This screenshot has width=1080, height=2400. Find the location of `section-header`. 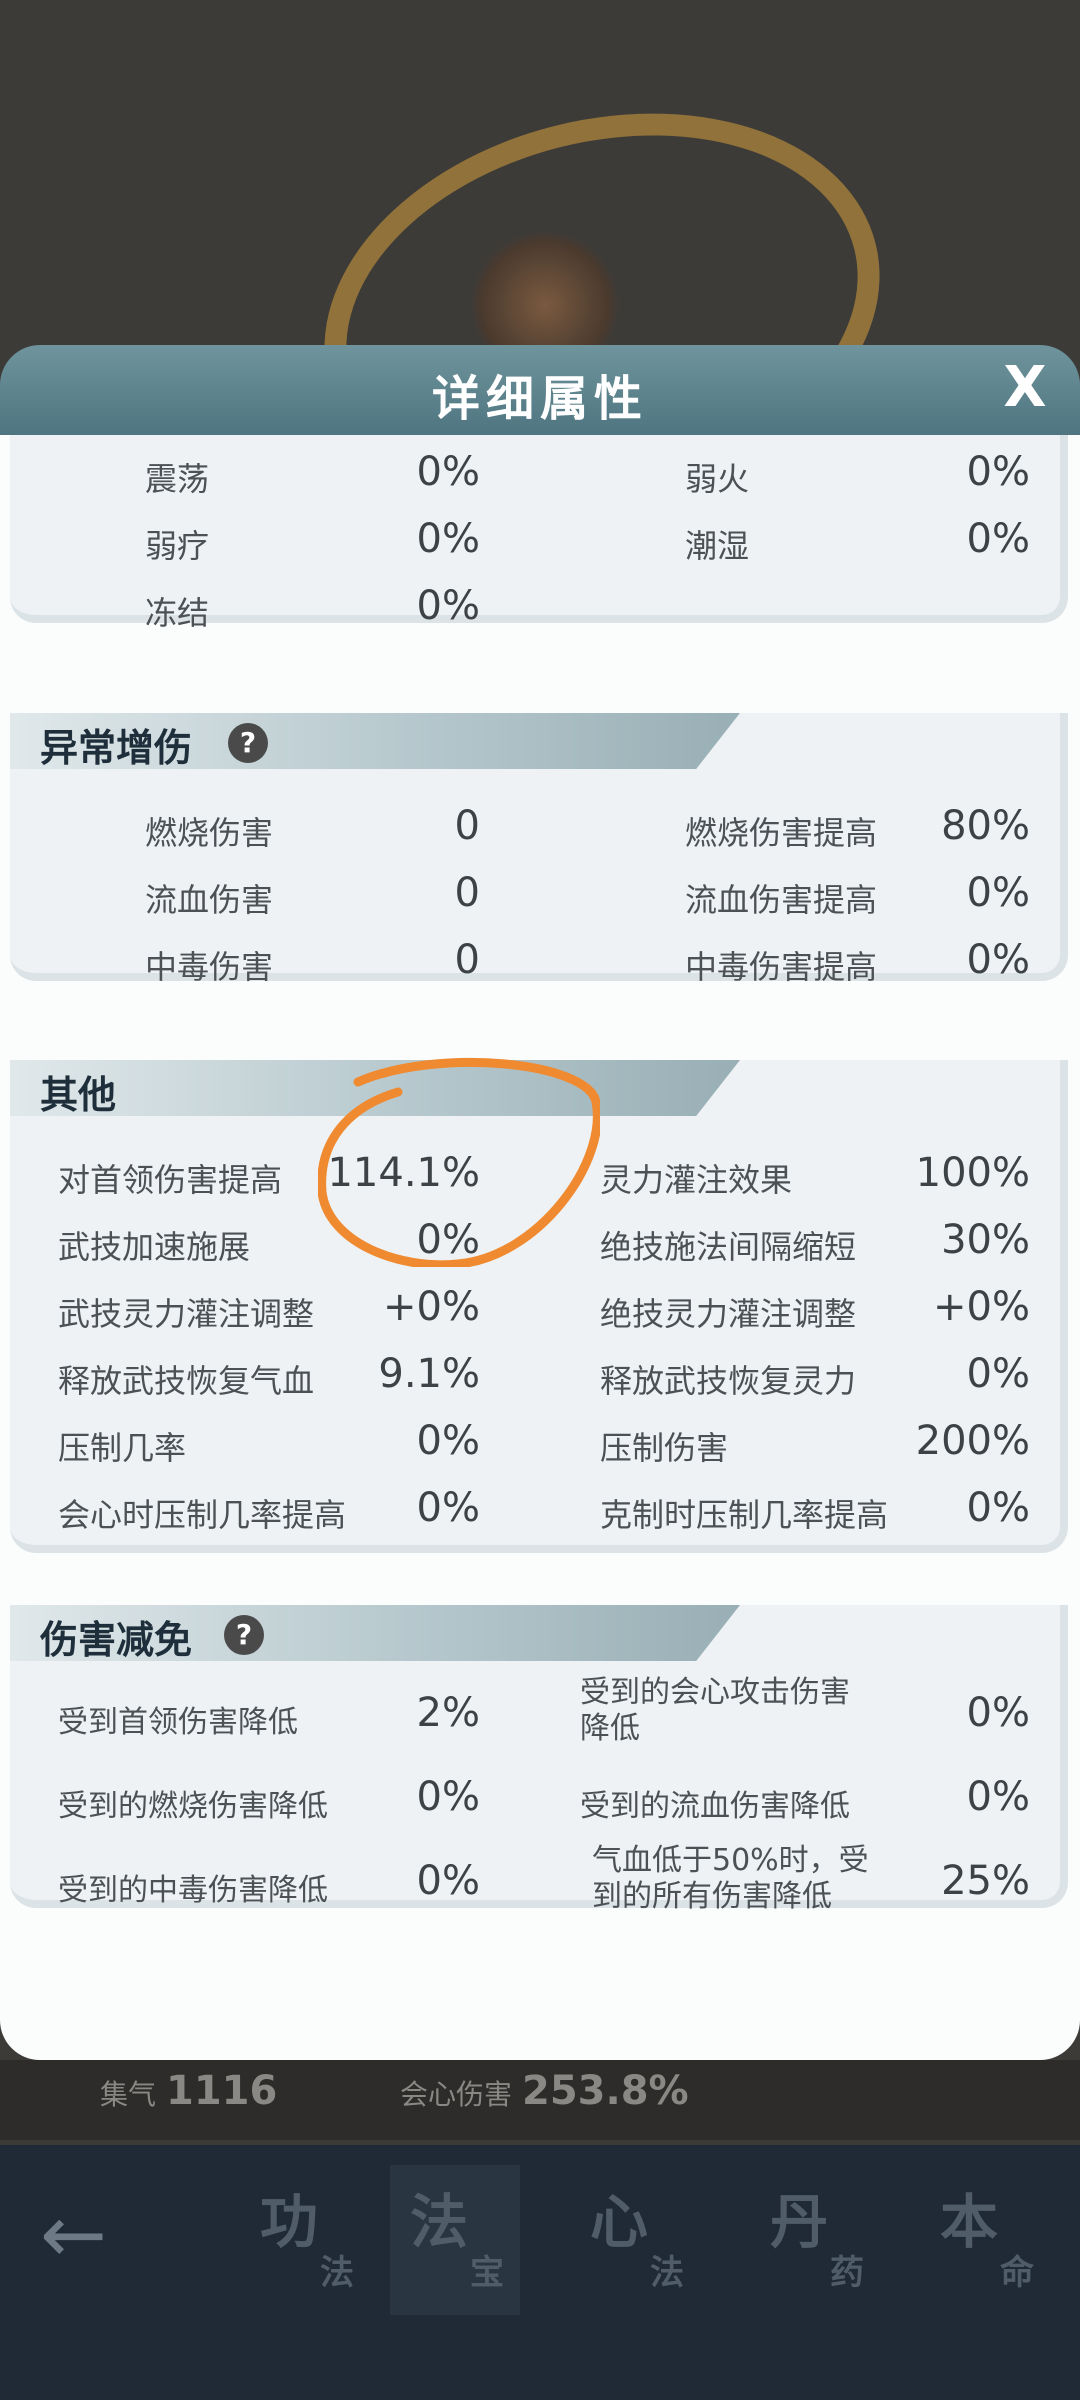

section-header is located at coordinates (375, 1088).